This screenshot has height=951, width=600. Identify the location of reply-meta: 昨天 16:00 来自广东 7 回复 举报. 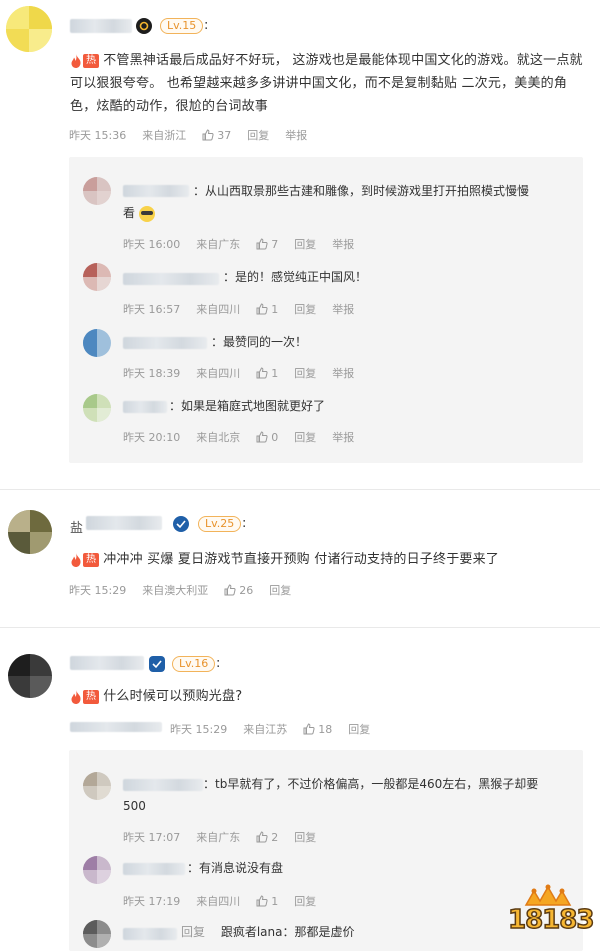
(246, 244).